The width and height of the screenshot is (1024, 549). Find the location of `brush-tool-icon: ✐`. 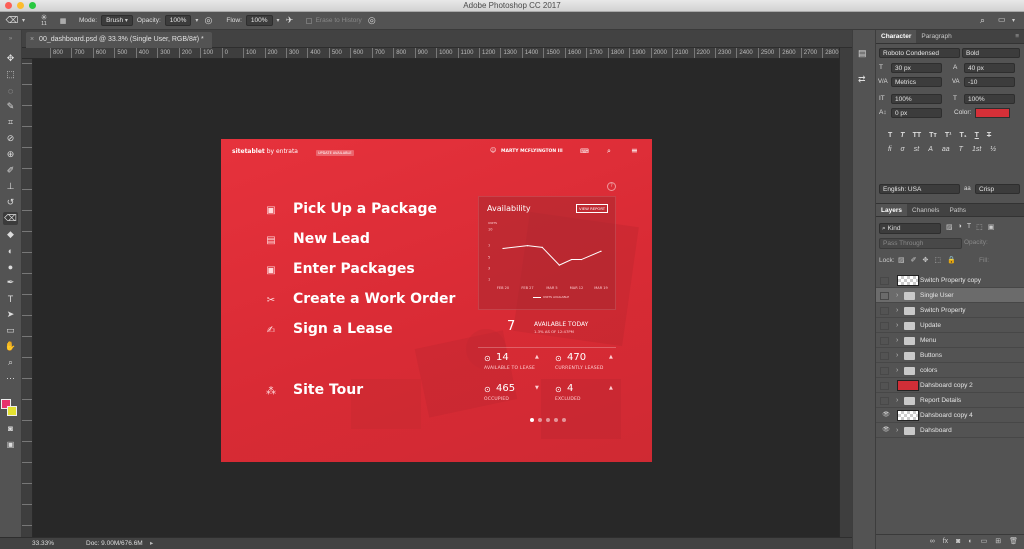

brush-tool-icon: ✐ is located at coordinates (10, 170).